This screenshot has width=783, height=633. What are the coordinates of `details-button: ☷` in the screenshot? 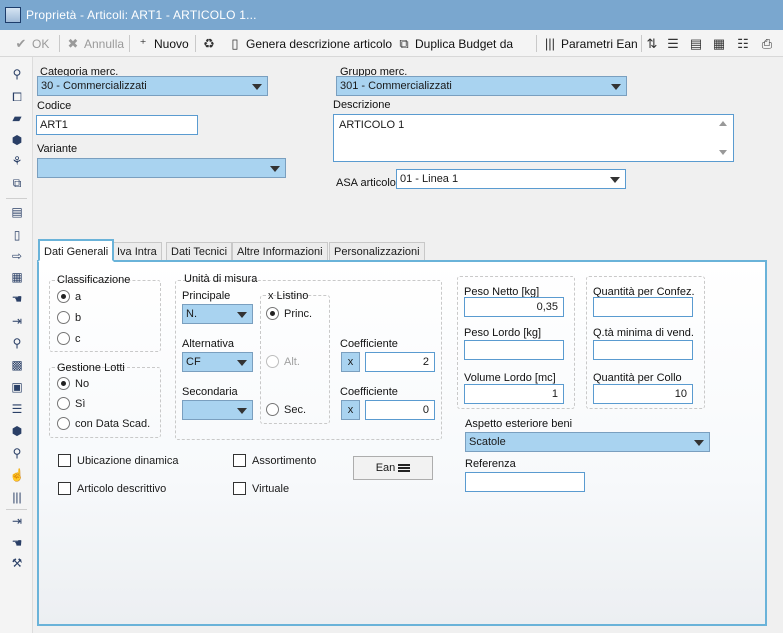 It's located at (745, 43).